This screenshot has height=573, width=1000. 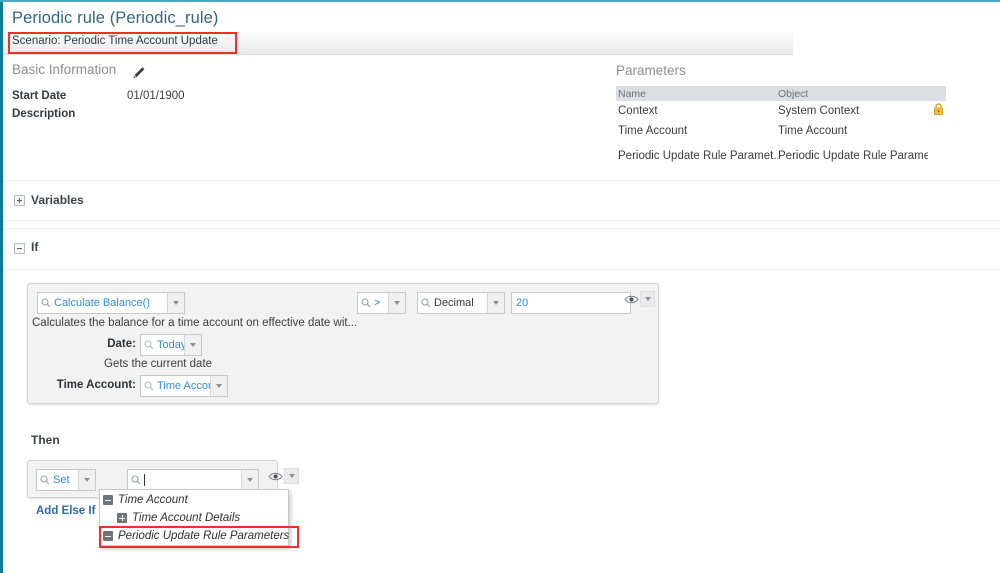 I want to click on condition-operator-value: >, so click(x=377, y=303).